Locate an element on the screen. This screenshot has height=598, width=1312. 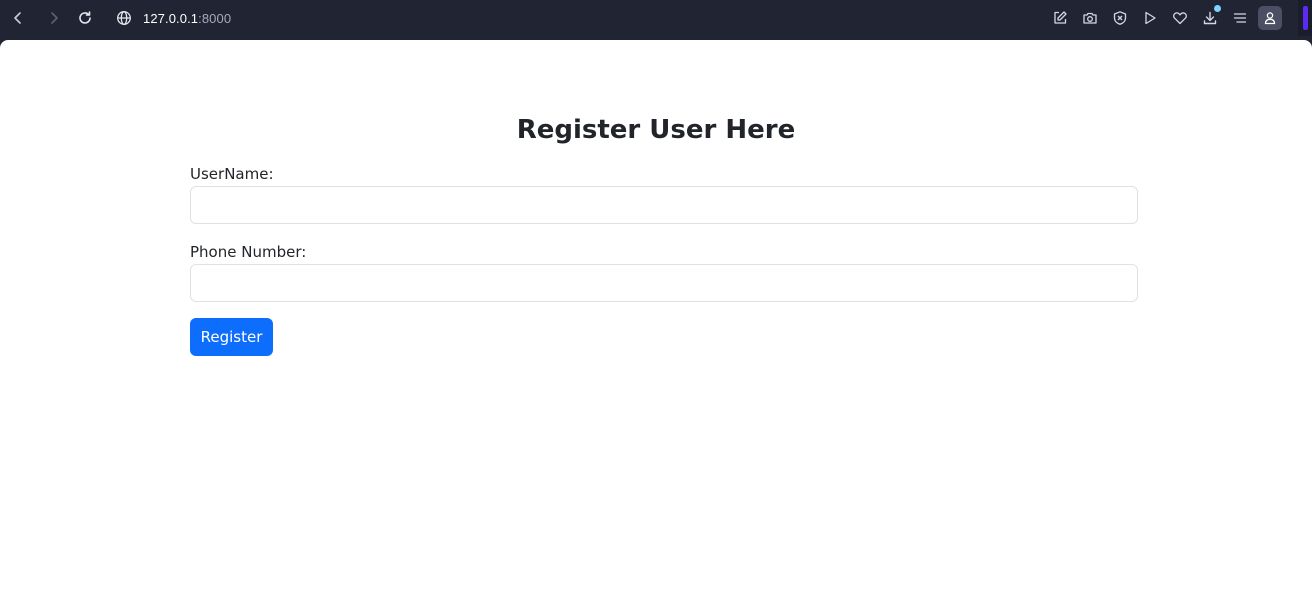
edit-icon is located at coordinates (1060, 17).